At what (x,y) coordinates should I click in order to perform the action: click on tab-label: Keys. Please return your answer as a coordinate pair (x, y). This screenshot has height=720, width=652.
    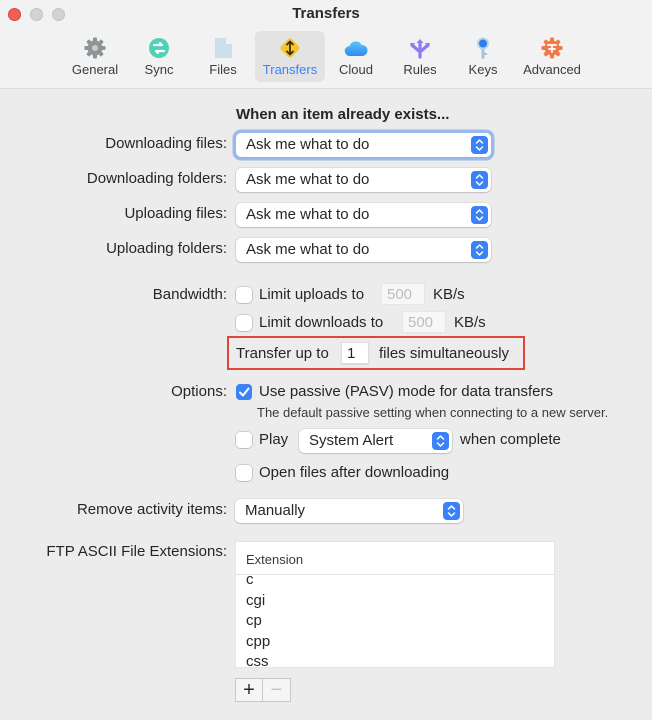
    Looking at the image, I should click on (483, 69).